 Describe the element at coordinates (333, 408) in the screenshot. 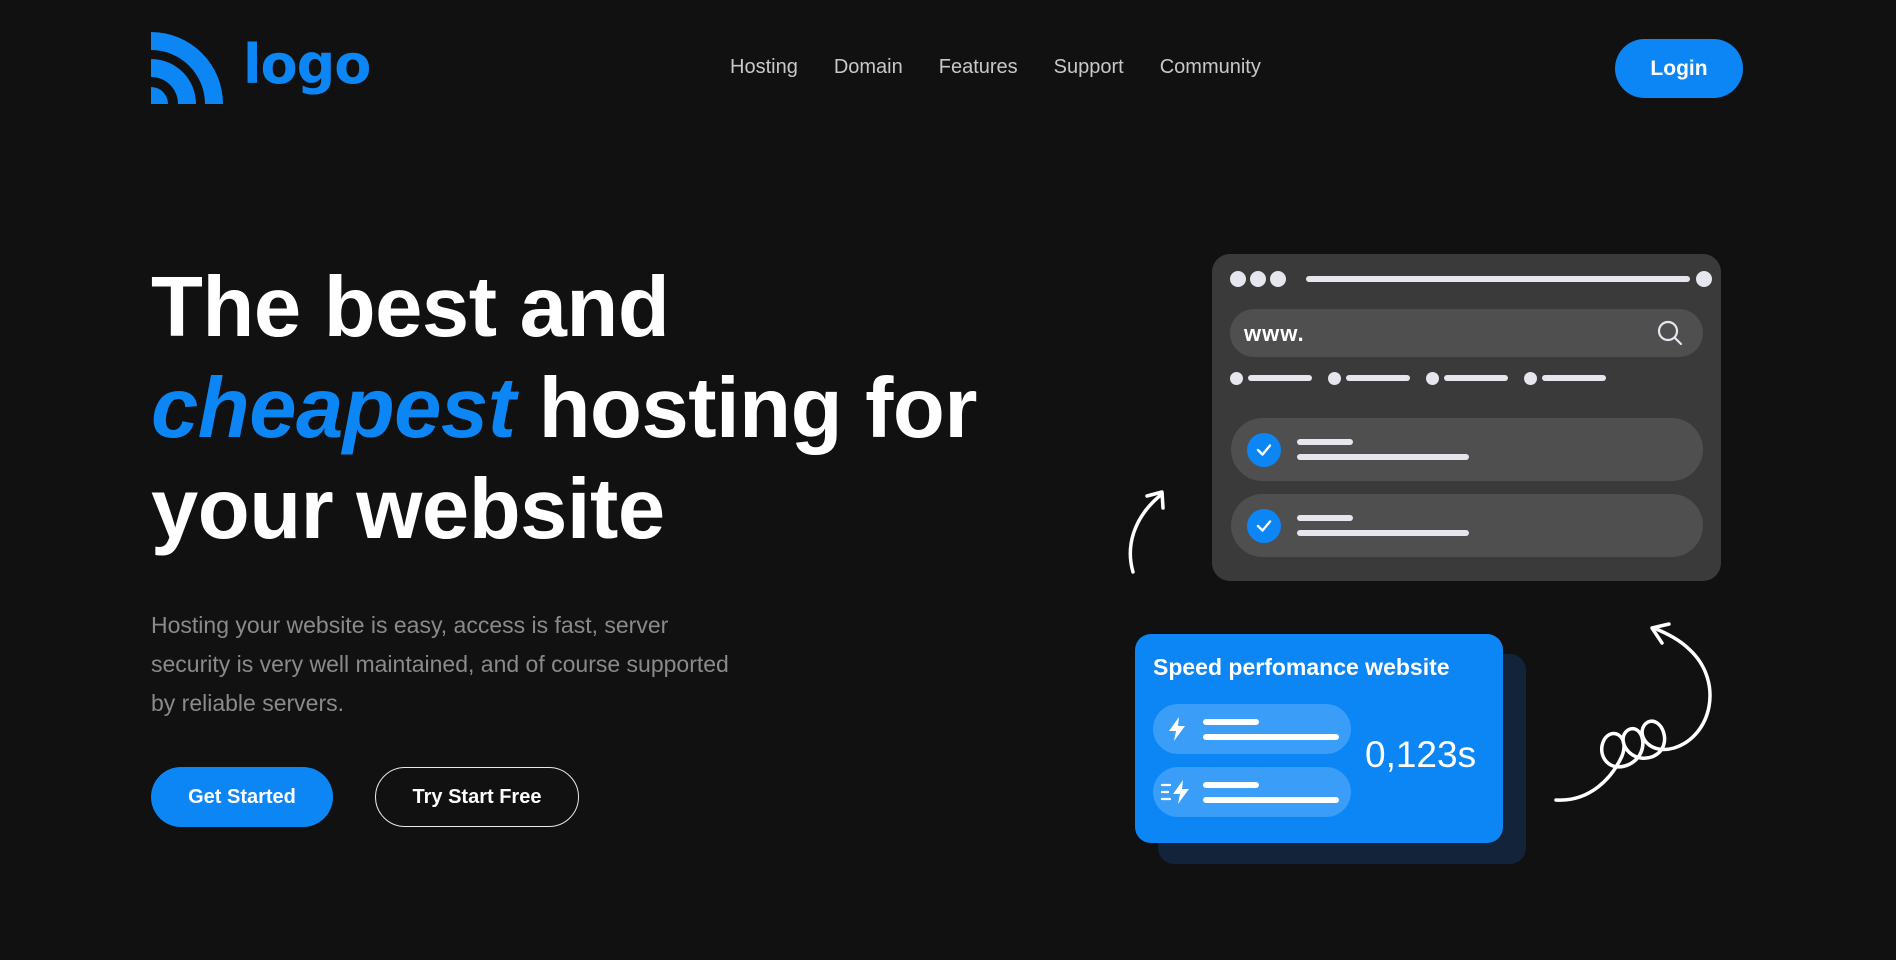

I see `hero-title-accent: cheapest` at that location.